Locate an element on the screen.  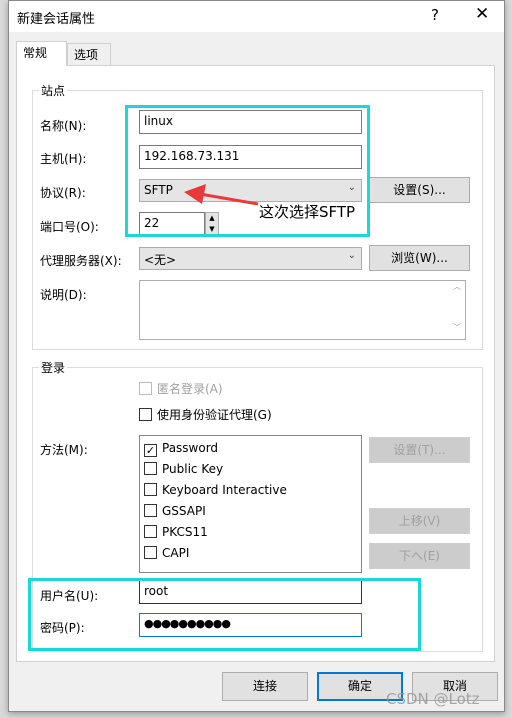
method-label-text: Password is located at coordinates (190, 448).